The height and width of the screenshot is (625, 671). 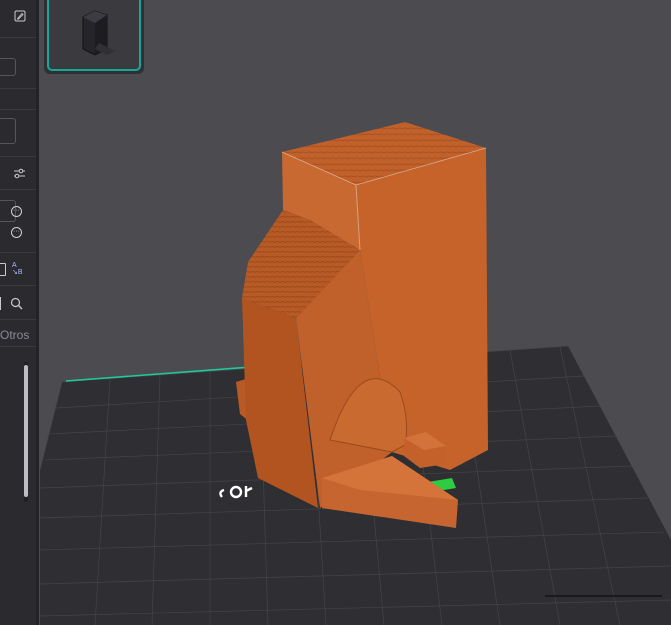 I want to click on sliders-icon, so click(x=19, y=173).